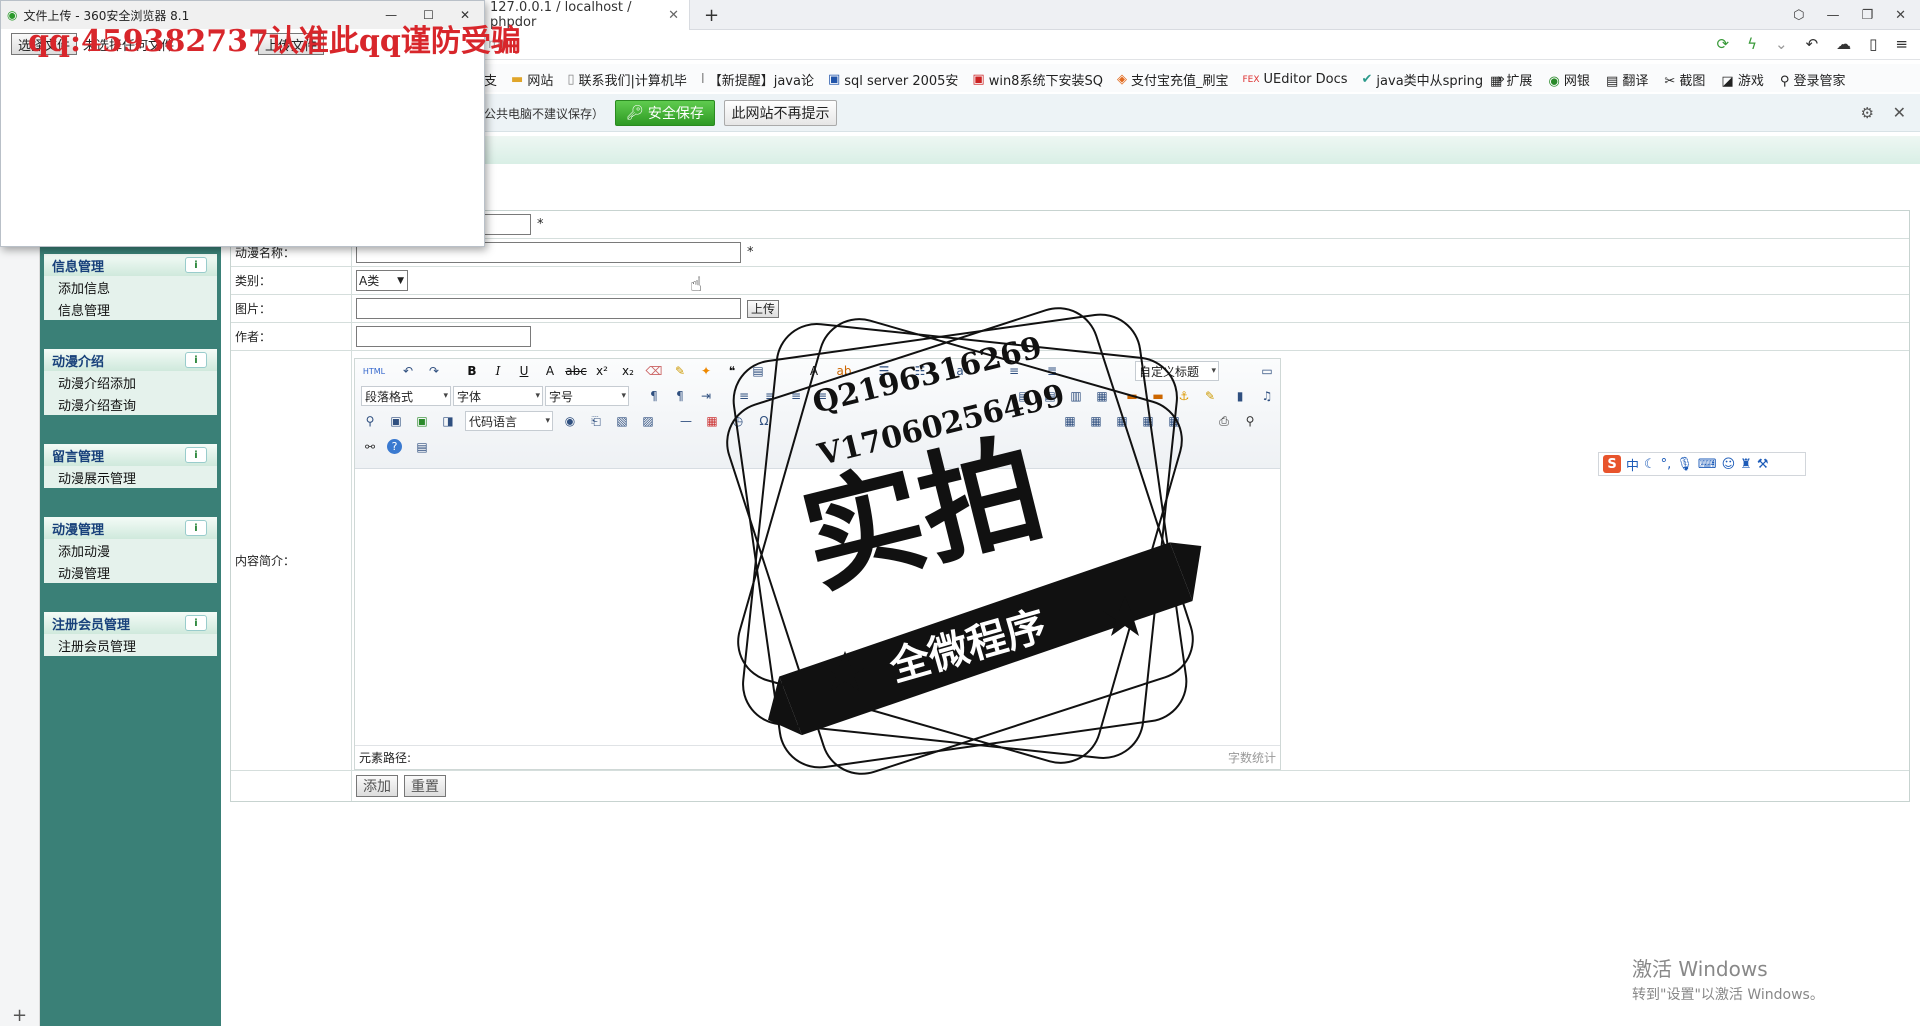 This screenshot has height=1026, width=1920. What do you see at coordinates (370, 447) in the screenshot?
I see `search-replace-icon: ⚯` at bounding box center [370, 447].